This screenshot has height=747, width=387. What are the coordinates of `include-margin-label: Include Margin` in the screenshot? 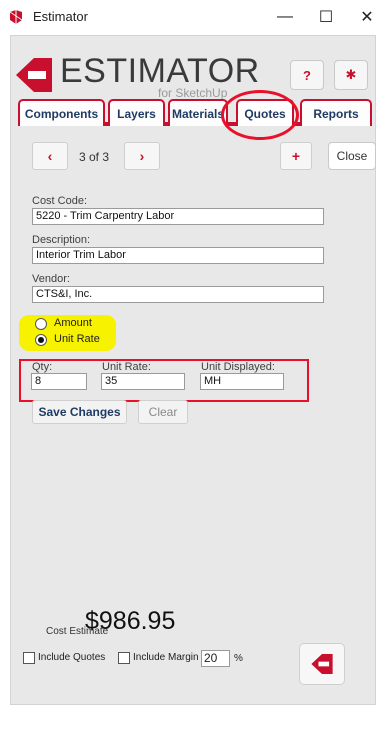 It's located at (166, 657).